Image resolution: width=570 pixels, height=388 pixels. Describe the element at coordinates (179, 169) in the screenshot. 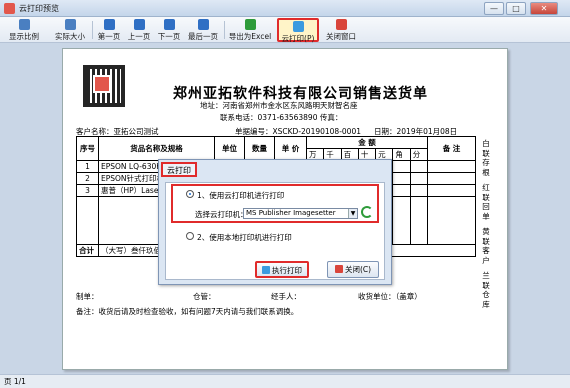

I see `dialog-title: 云打印` at that location.